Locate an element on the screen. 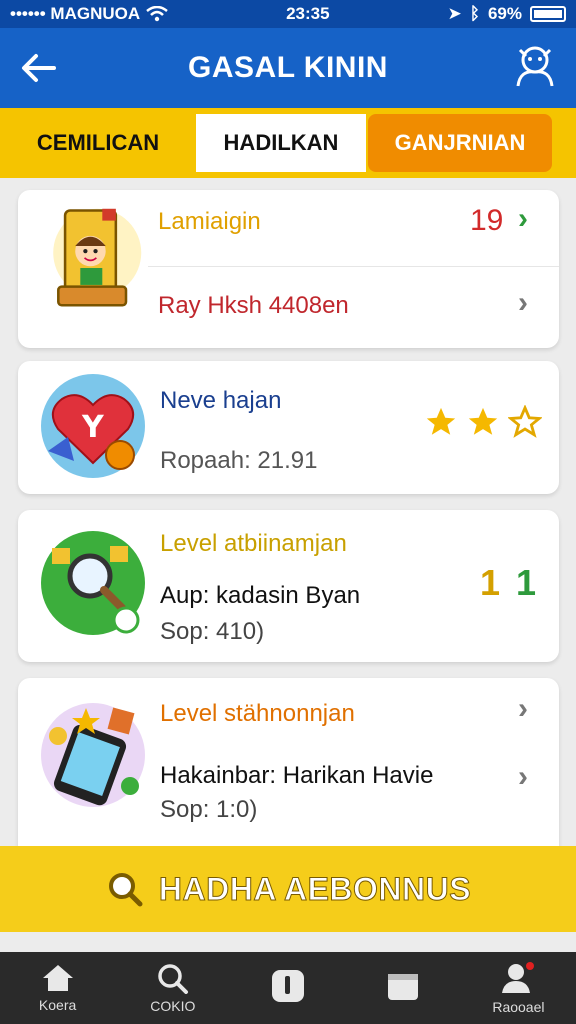 The height and width of the screenshot is (1024, 576). card-subtitle: Ropaah: 21.91 is located at coordinates (239, 460).